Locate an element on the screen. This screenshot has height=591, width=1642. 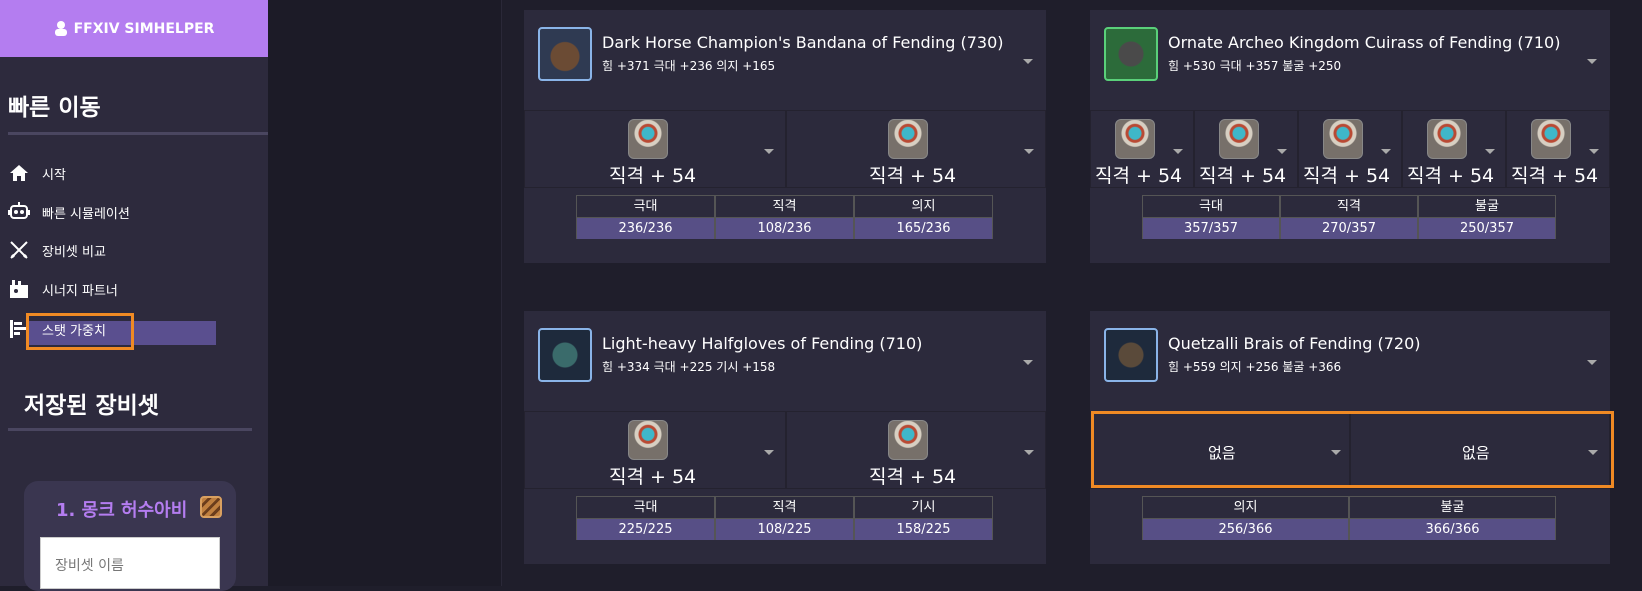
sidebar-item-synergy: 시너지 파트너 is located at coordinates (63, 289).